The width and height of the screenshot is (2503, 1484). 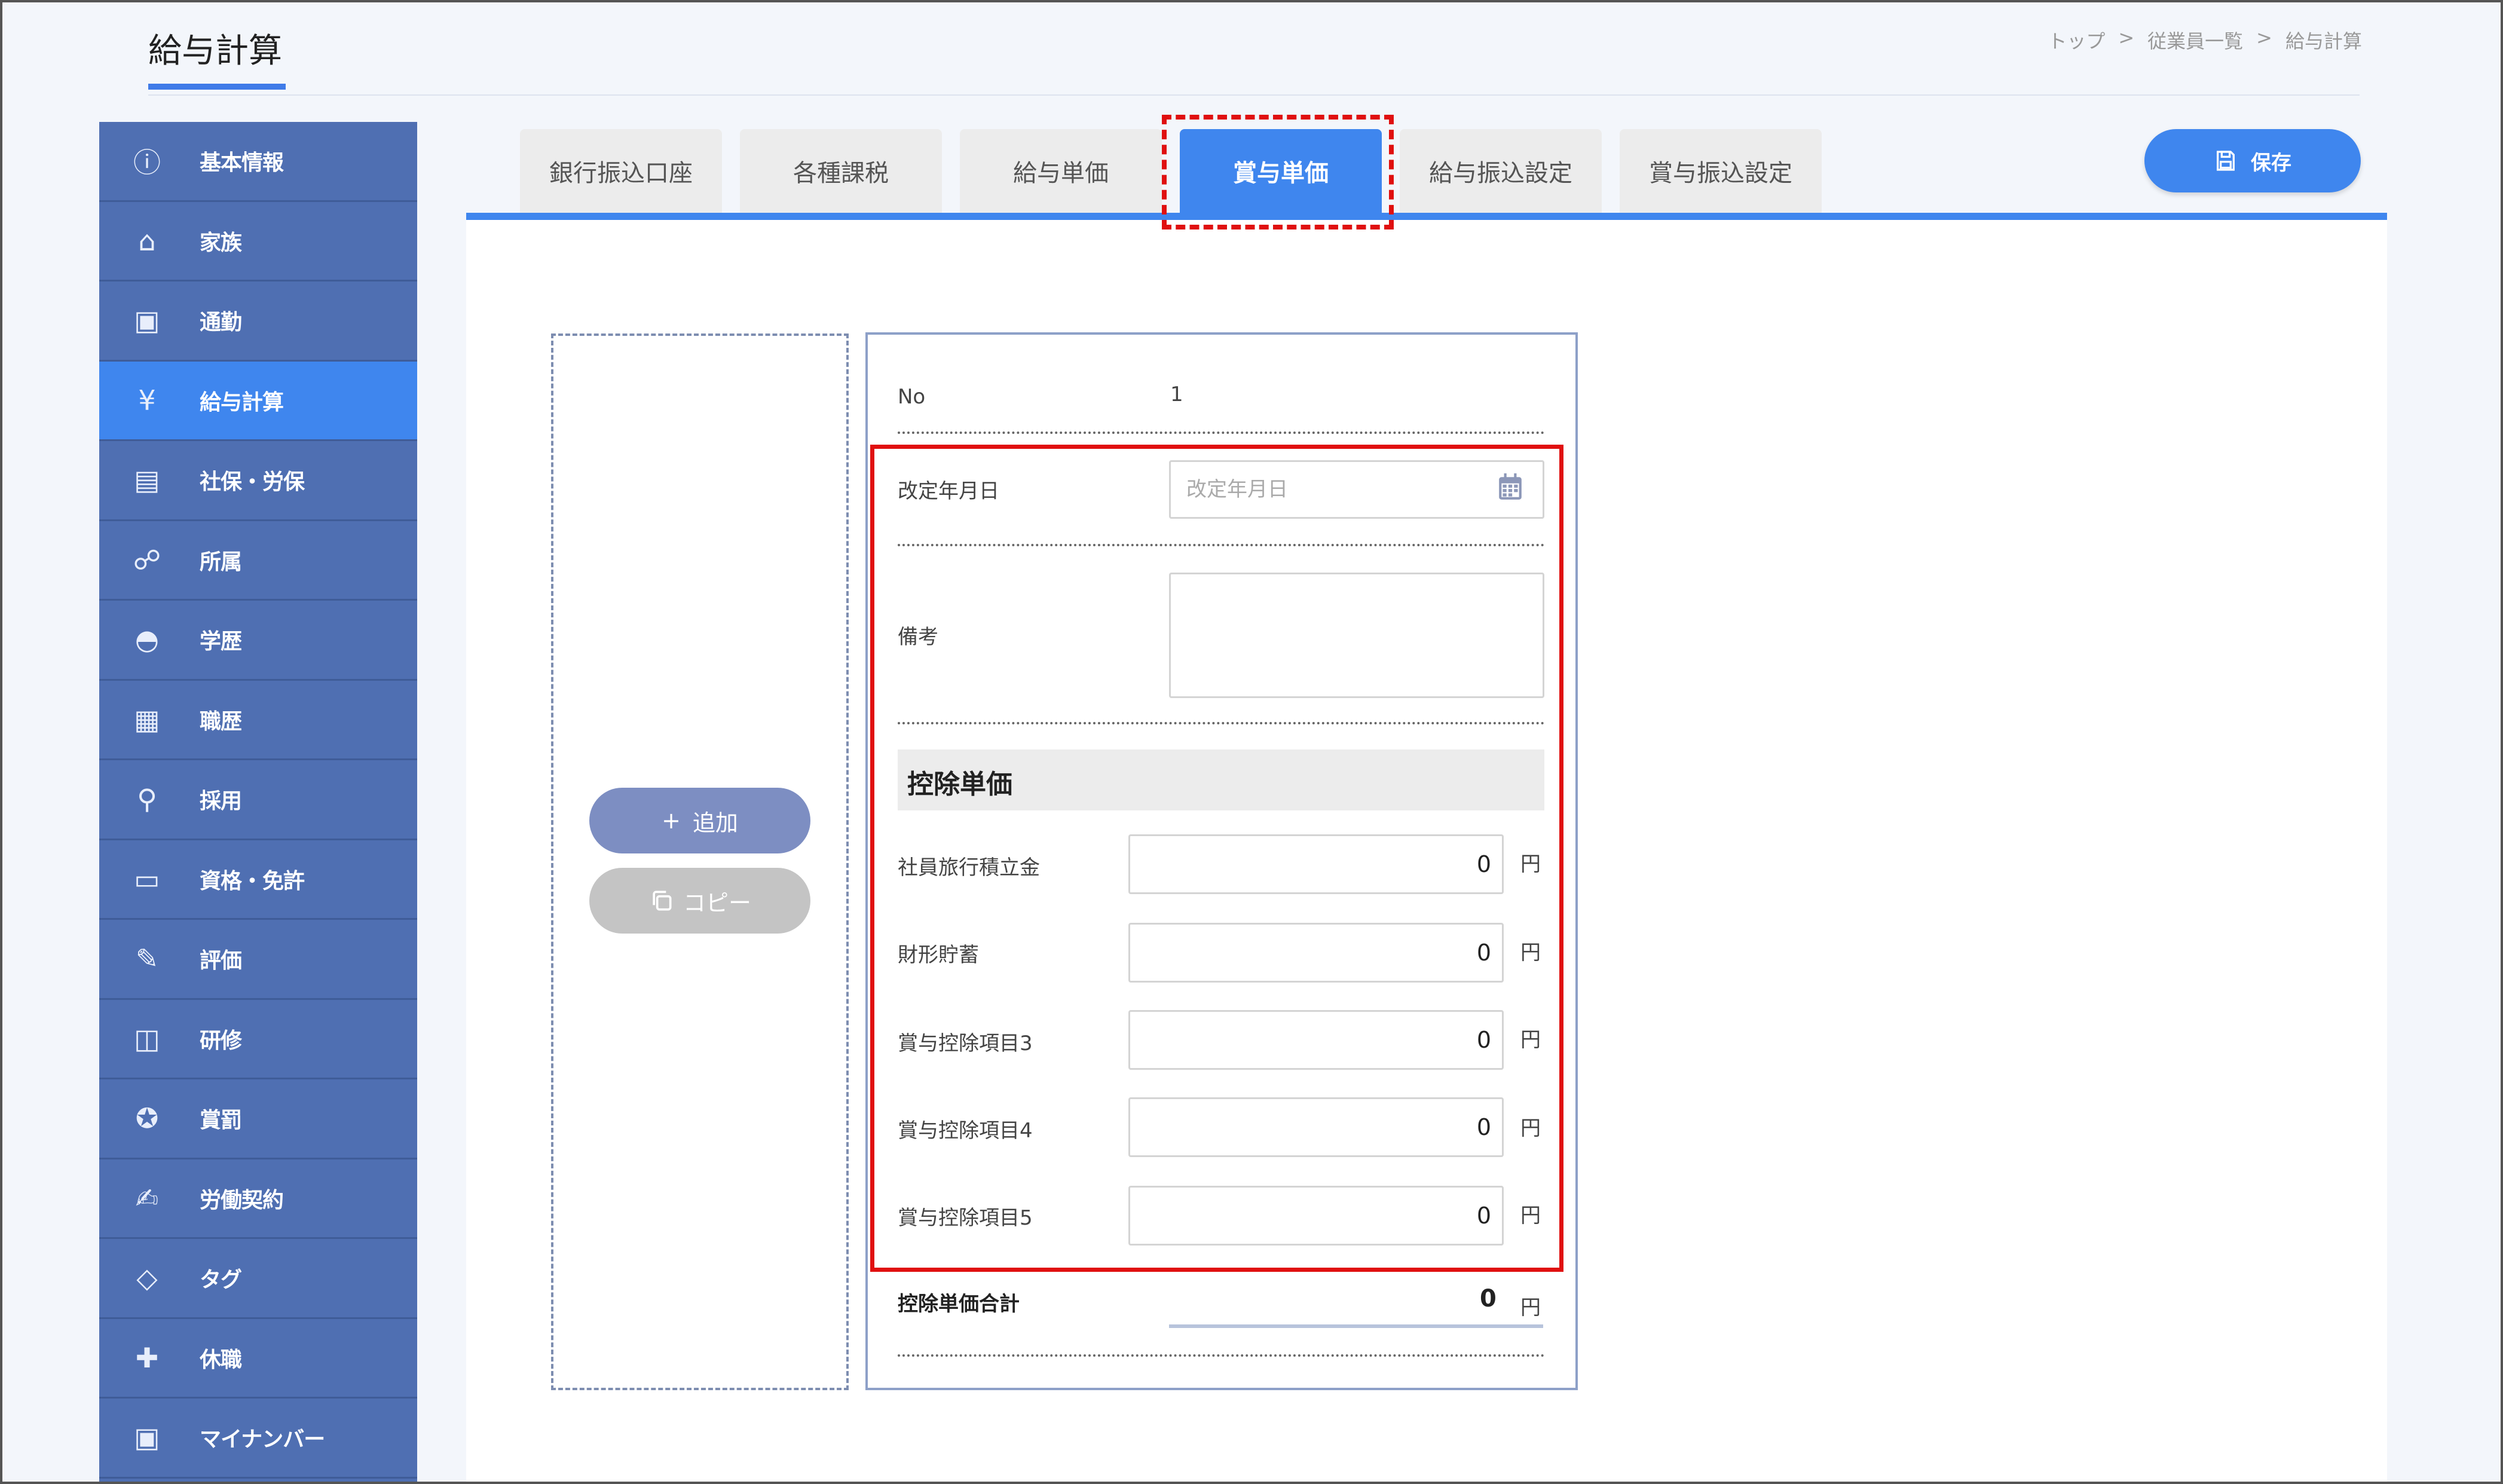 I want to click on add-button-label: 追加, so click(x=715, y=822).